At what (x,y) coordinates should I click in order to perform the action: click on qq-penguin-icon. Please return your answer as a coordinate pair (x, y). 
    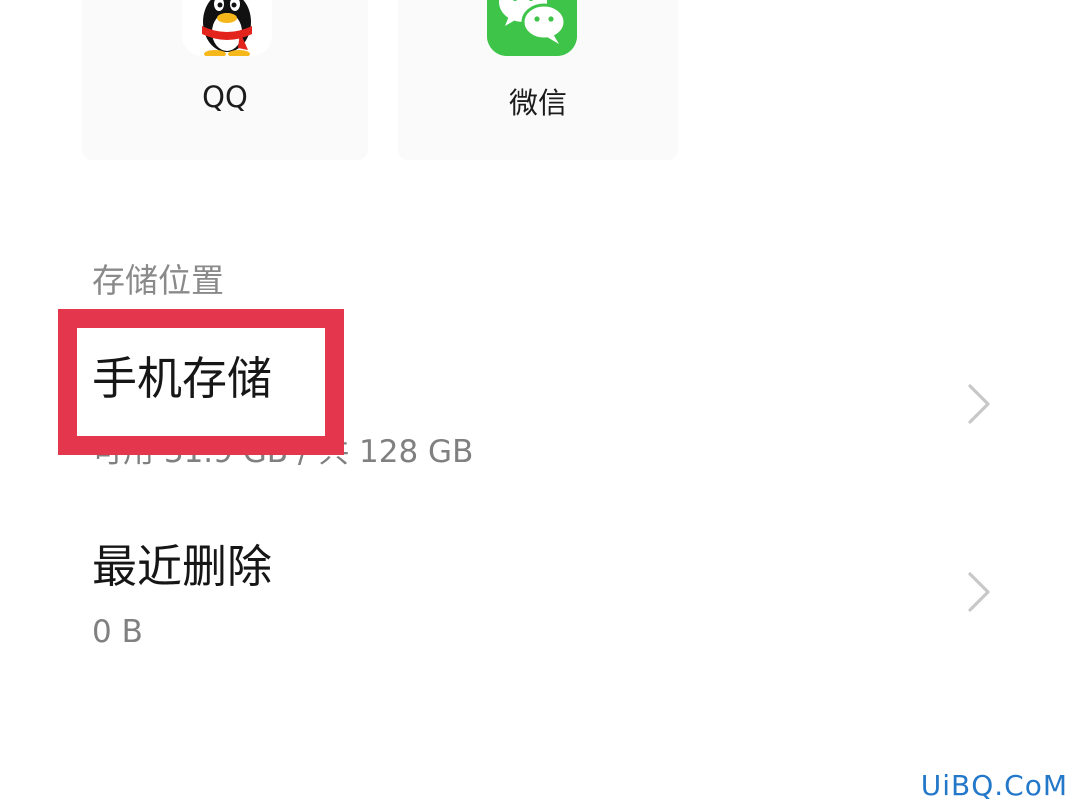
    Looking at the image, I should click on (227, 28).